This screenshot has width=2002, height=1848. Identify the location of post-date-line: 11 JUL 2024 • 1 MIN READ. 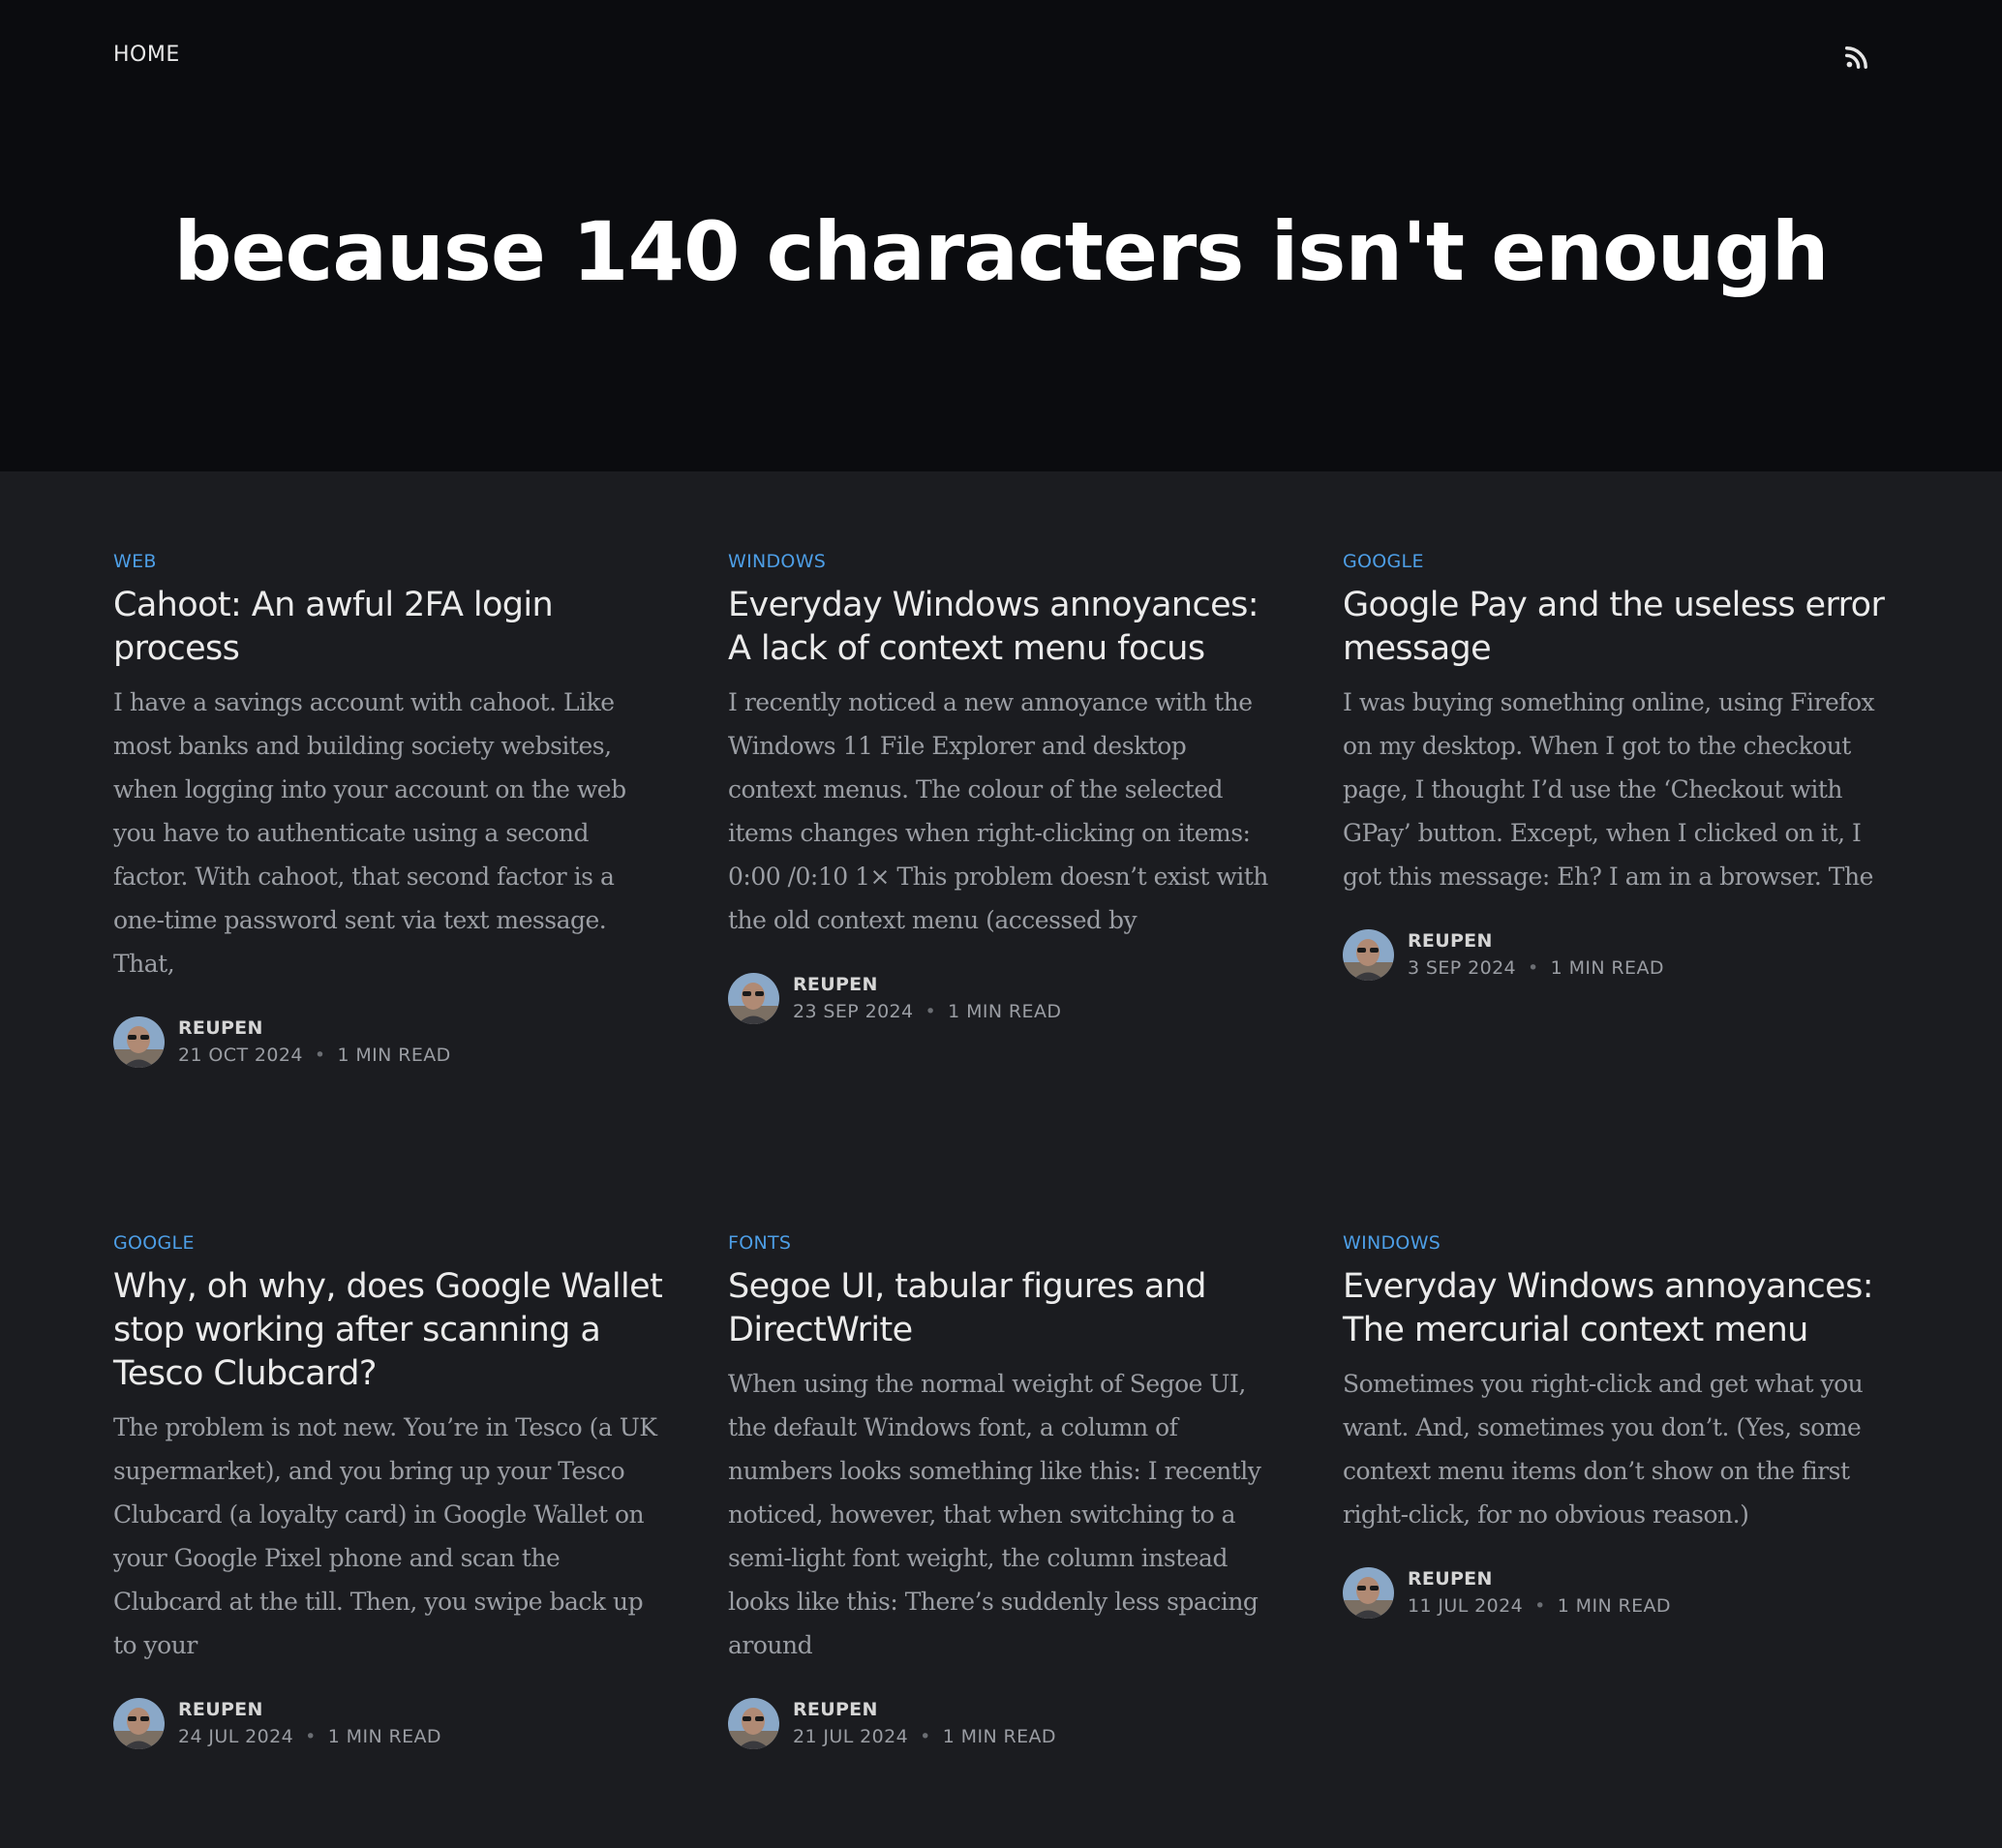
(1540, 1606).